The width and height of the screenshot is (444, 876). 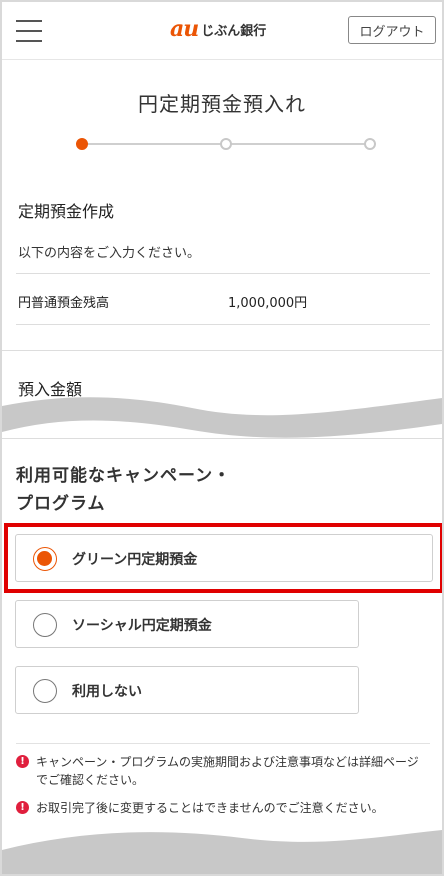 What do you see at coordinates (222, 852) in the screenshot?
I see `bottom-wave-divider` at bounding box center [222, 852].